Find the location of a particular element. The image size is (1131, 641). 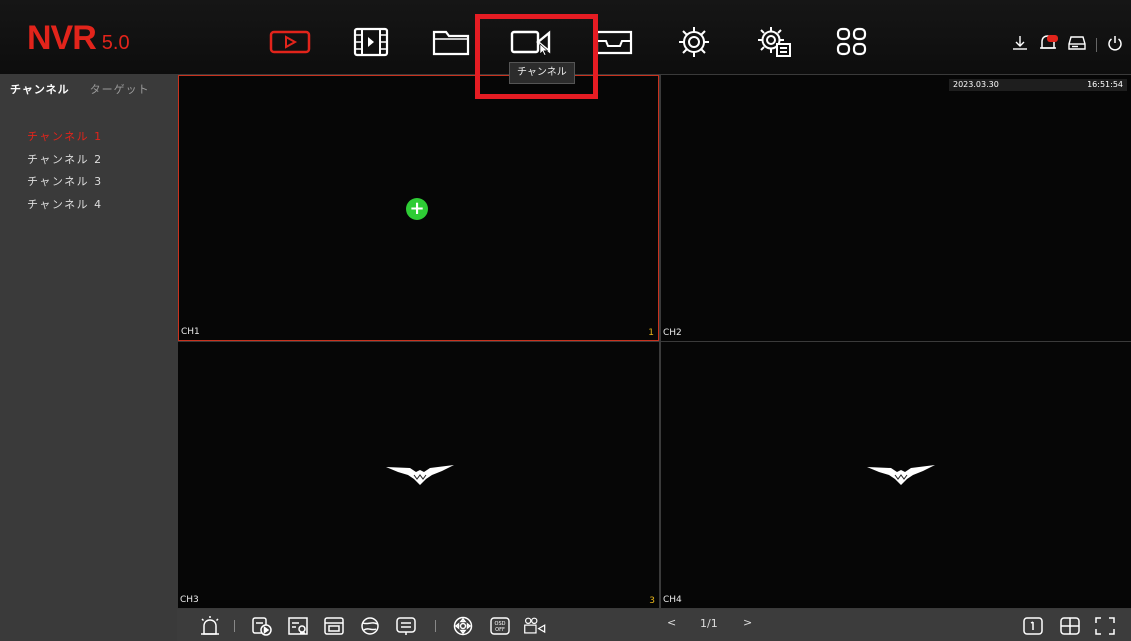

osd-bottom-text: OFF is located at coordinates (500, 630).